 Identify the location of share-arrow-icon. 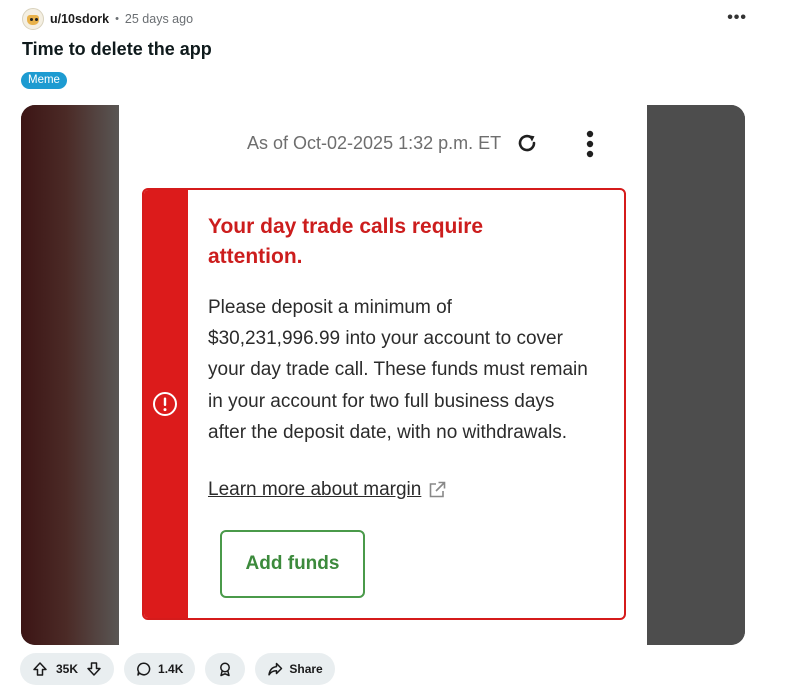
(275, 669).